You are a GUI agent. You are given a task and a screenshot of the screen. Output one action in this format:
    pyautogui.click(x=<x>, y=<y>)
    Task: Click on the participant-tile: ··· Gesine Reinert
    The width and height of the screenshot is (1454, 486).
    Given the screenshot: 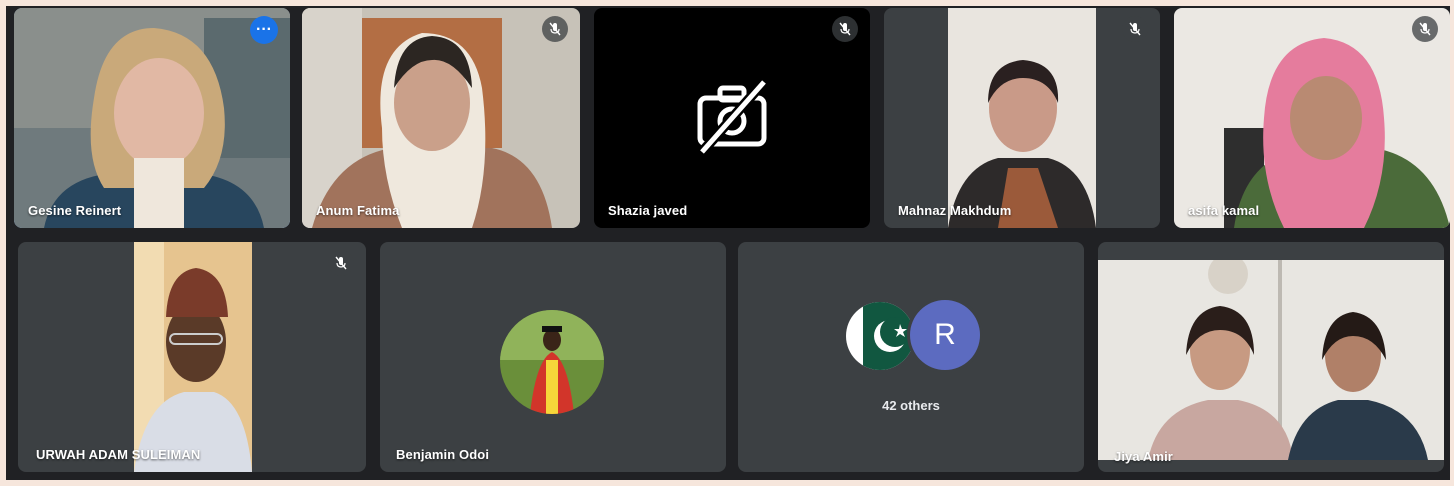 What is the action you would take?
    pyautogui.click(x=152, y=118)
    